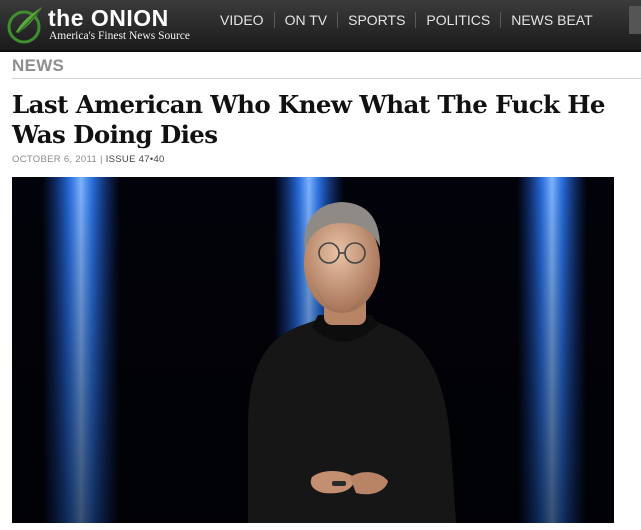 The width and height of the screenshot is (641, 530). What do you see at coordinates (135, 159) in the screenshot?
I see `article-issue: ISSUE 47•40` at bounding box center [135, 159].